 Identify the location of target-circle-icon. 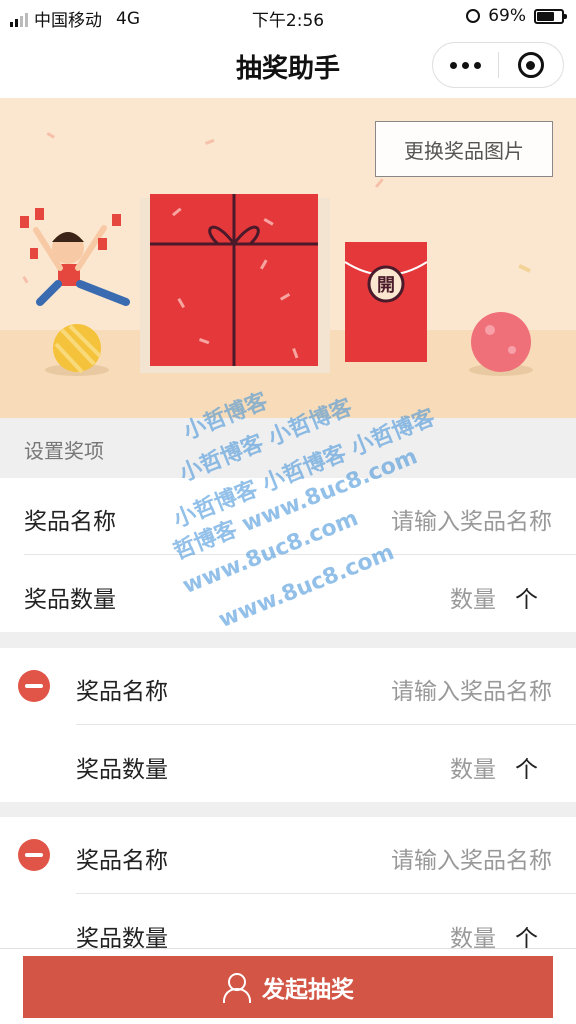
(530, 65).